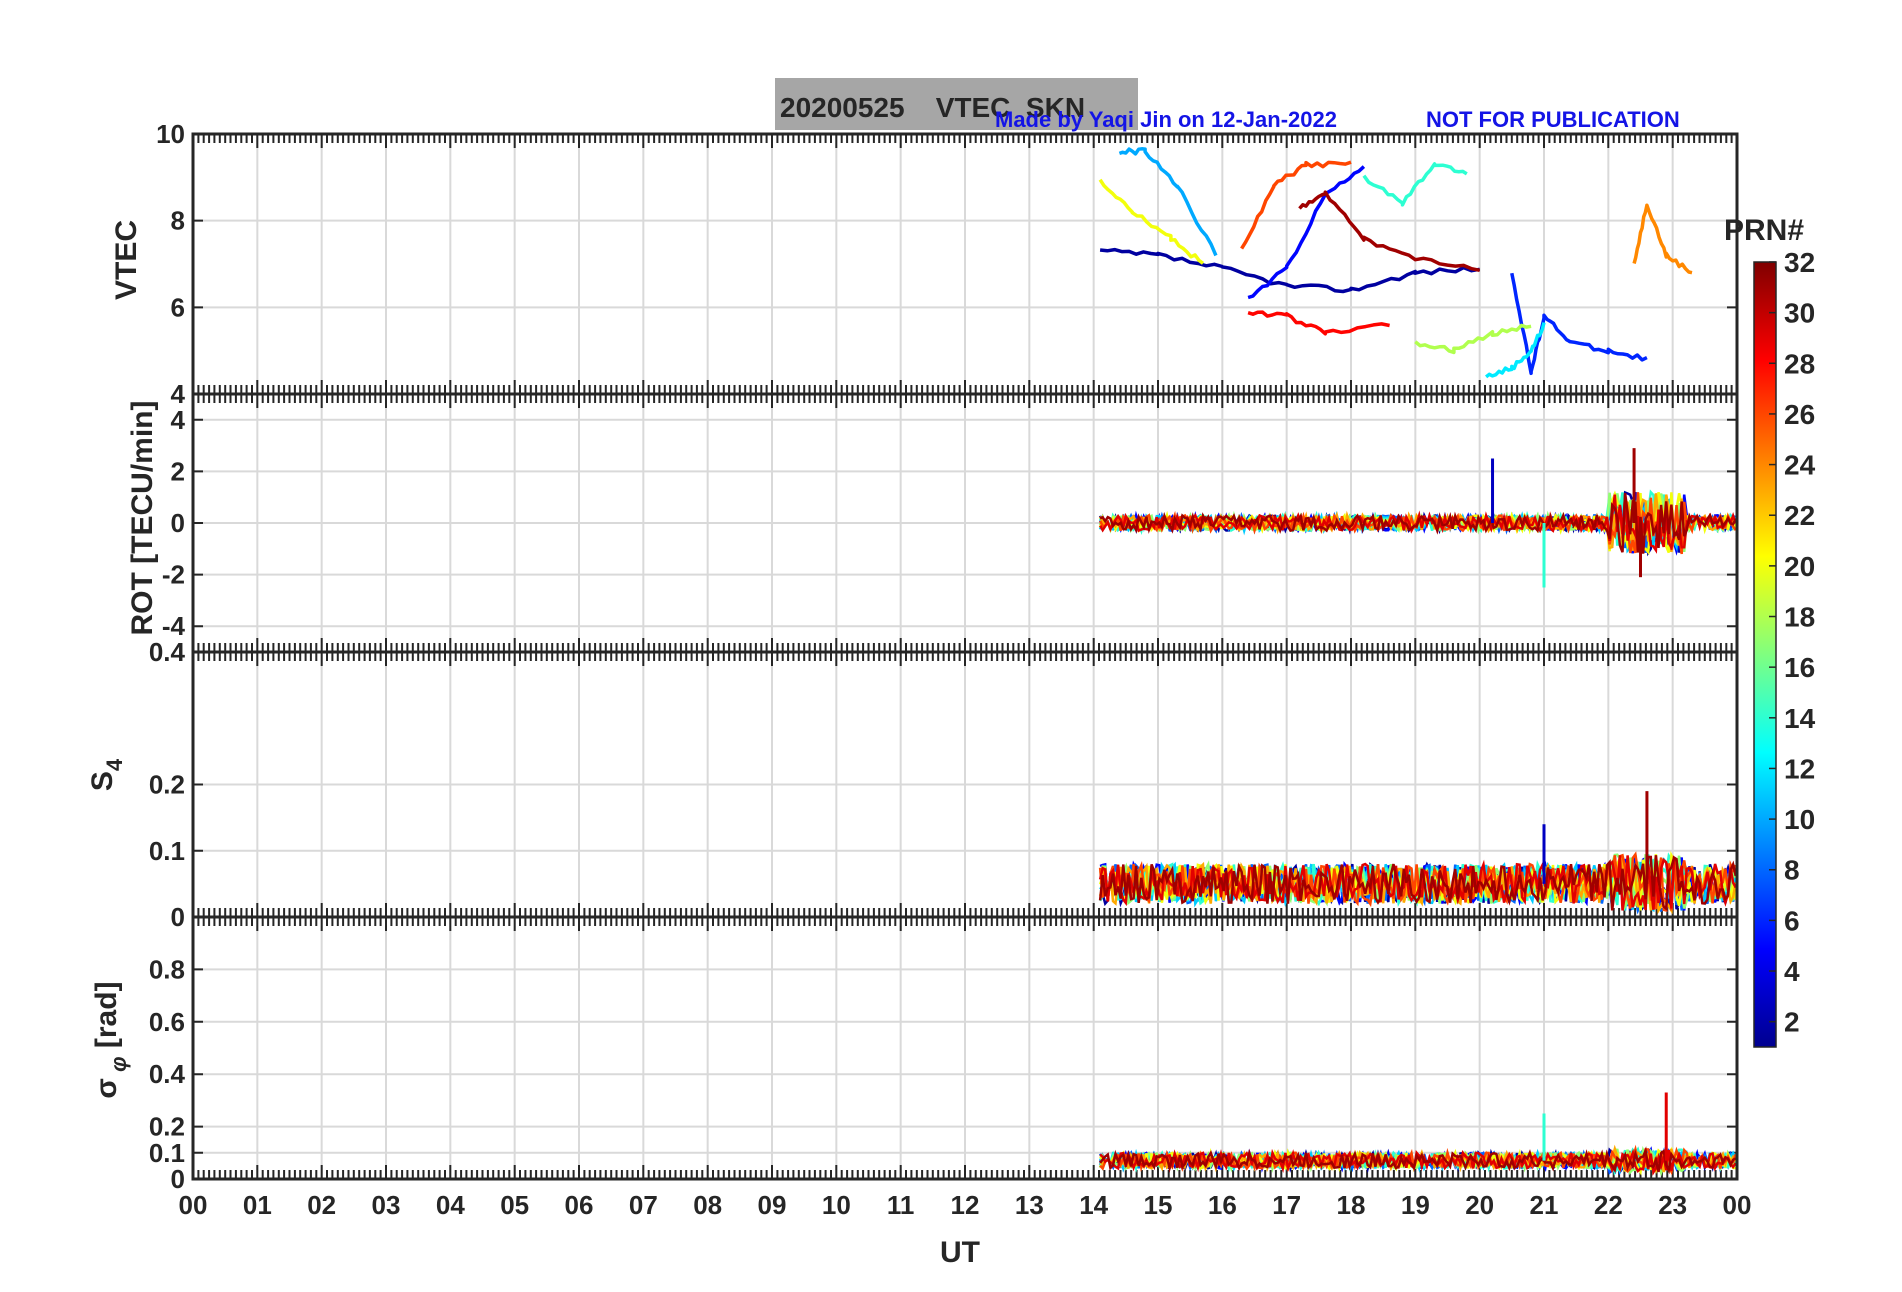 Image resolution: width=1902 pixels, height=1292 pixels. What do you see at coordinates (257, 1205) in the screenshot?
I see `x-tick-label: 01` at bounding box center [257, 1205].